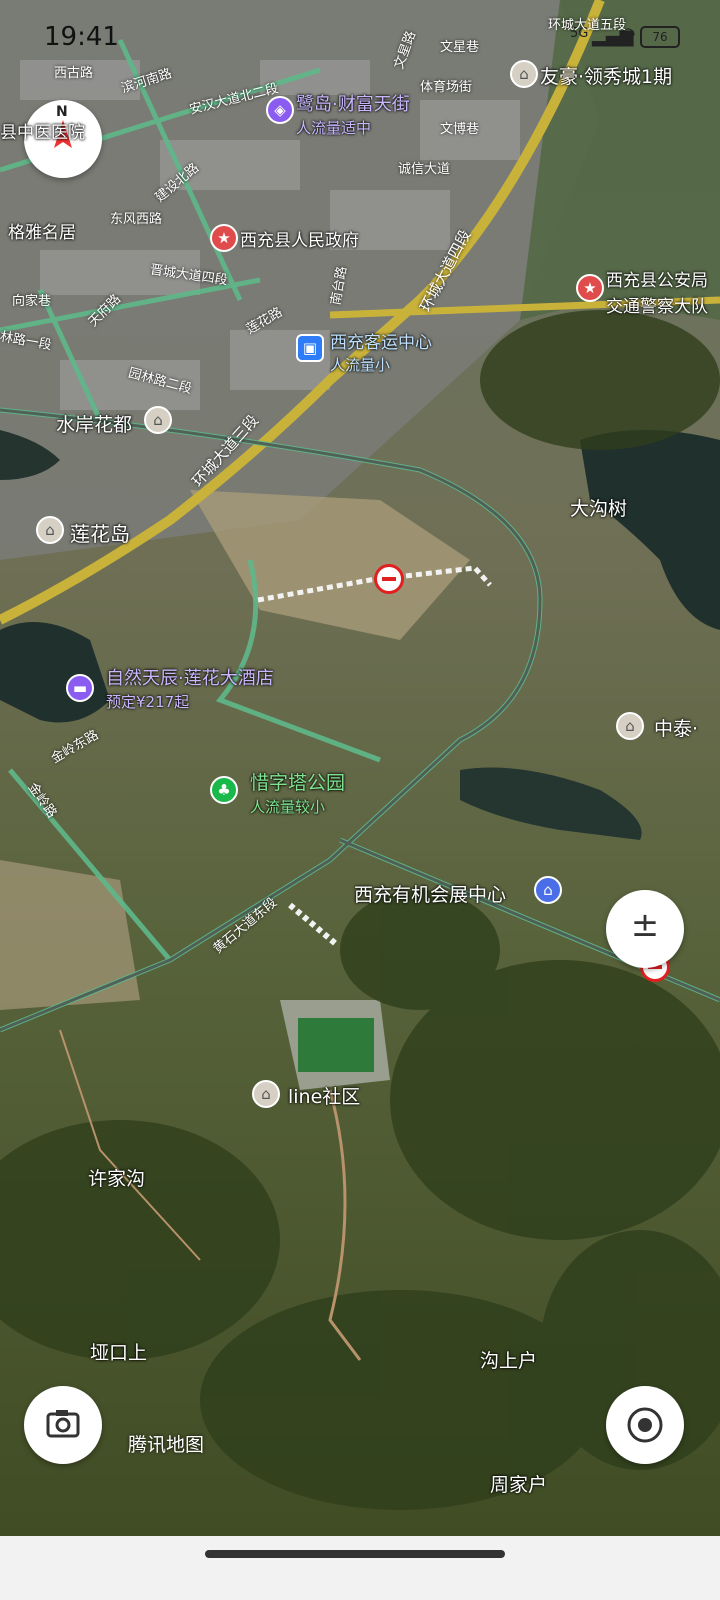  I want to click on place-zhoujiahu-label: 周家户, so click(518, 1483).